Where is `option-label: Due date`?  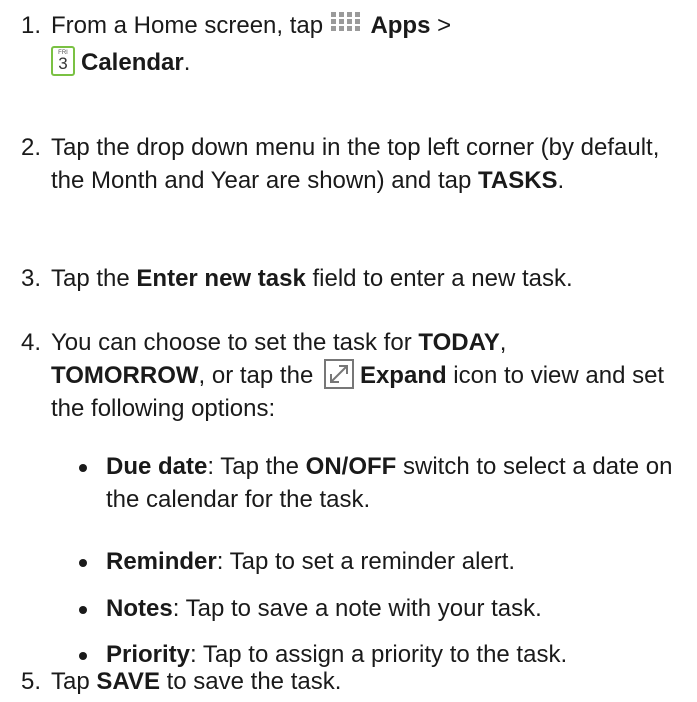 option-label: Due date is located at coordinates (157, 466).